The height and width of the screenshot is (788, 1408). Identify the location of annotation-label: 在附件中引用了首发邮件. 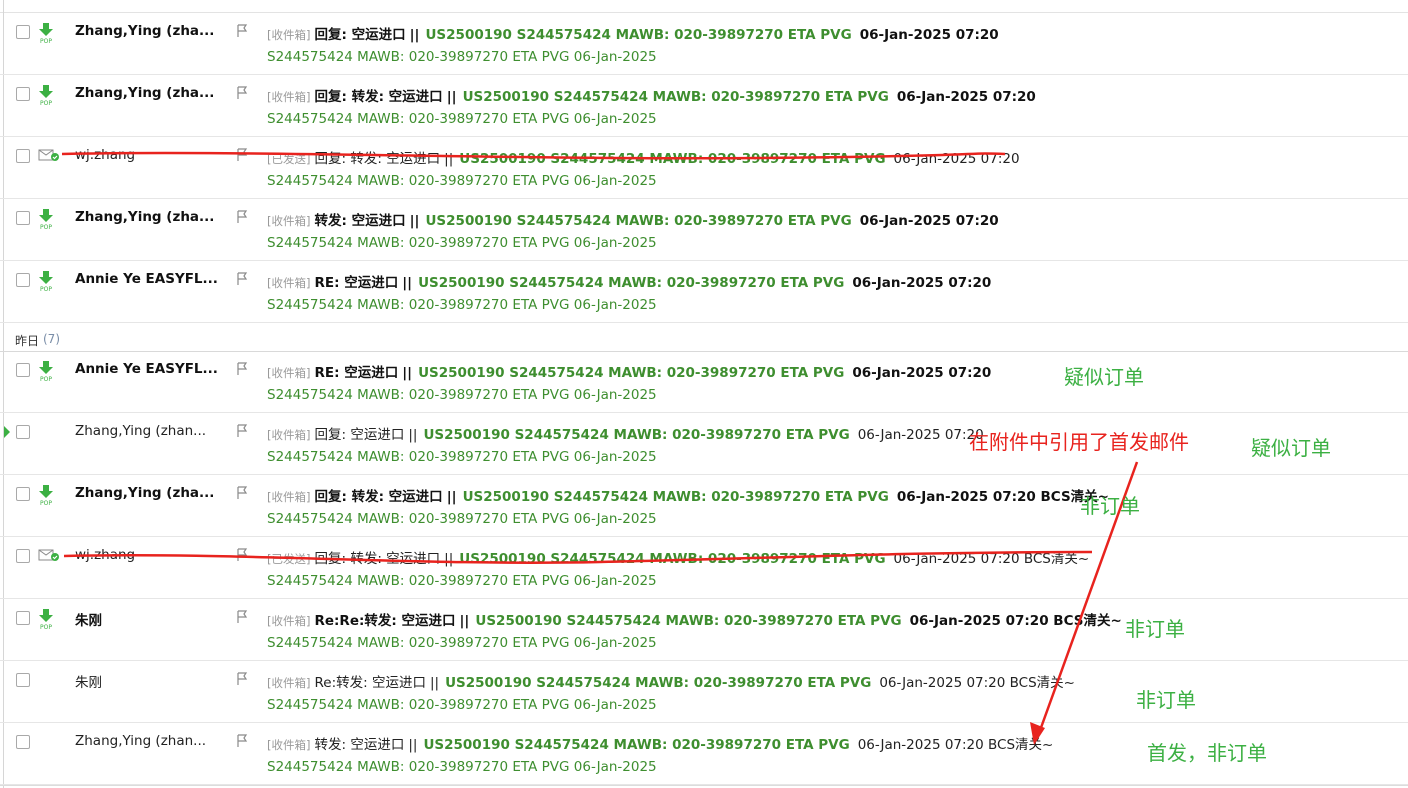
(1079, 442).